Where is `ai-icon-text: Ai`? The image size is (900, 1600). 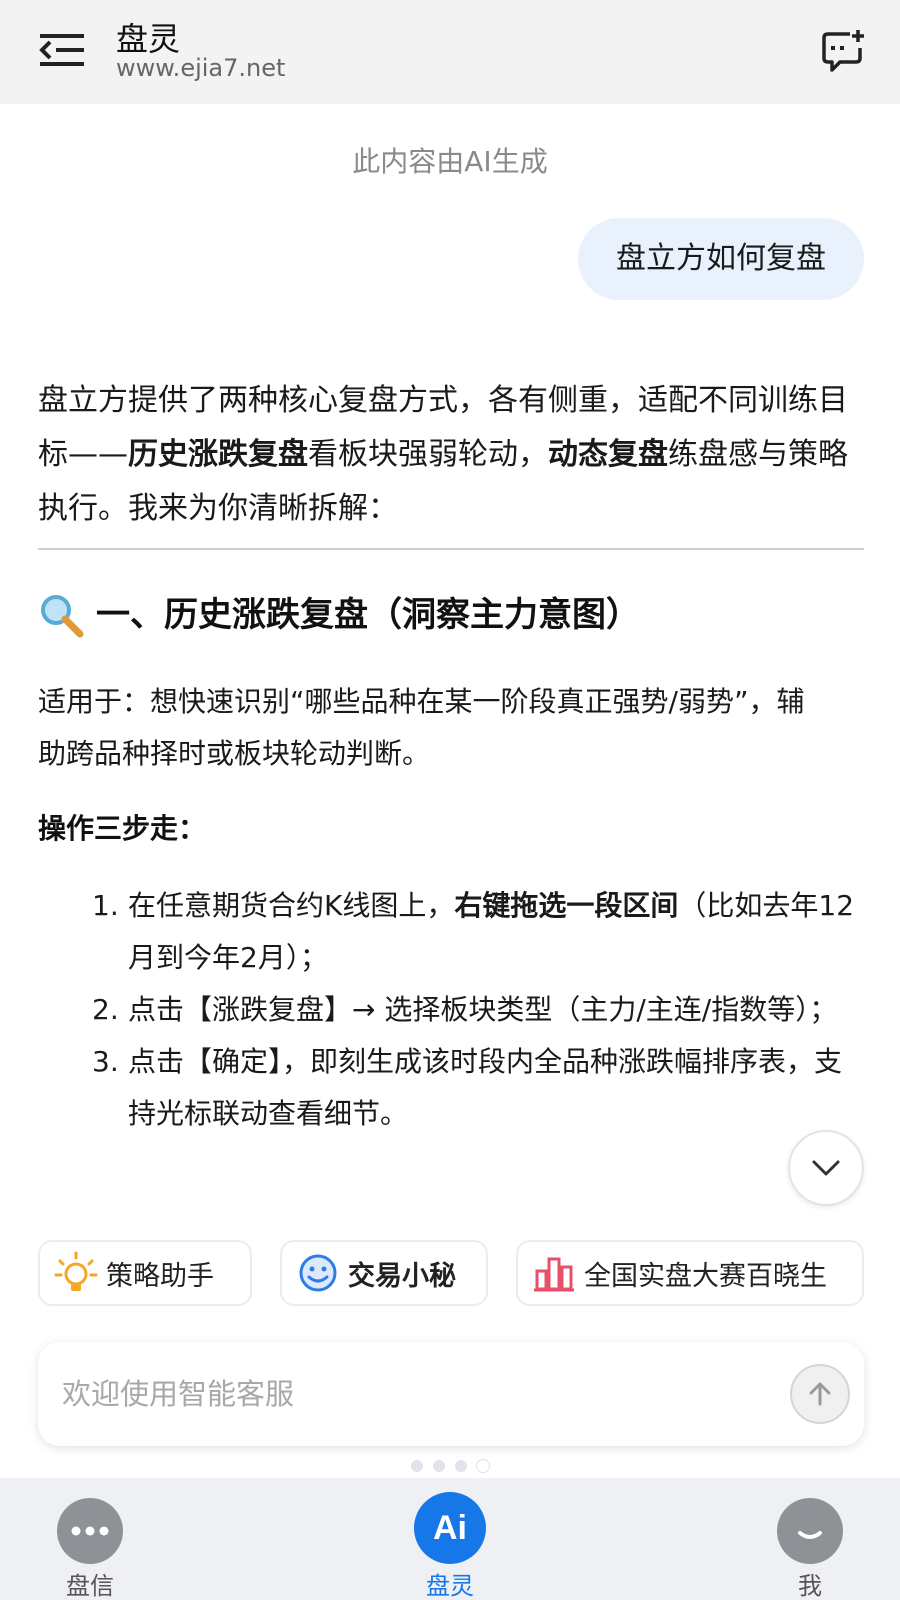
ai-icon-text: Ai is located at coordinates (450, 1527).